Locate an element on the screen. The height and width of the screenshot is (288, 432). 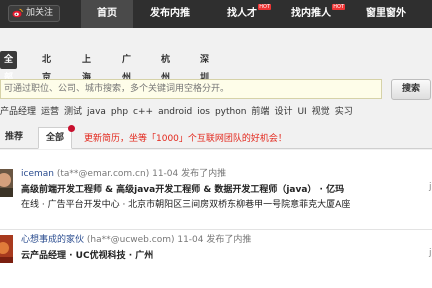
post-meta: iceman (ta**@emar.com.cn) 11-04 发布了内推 is located at coordinates (123, 172).